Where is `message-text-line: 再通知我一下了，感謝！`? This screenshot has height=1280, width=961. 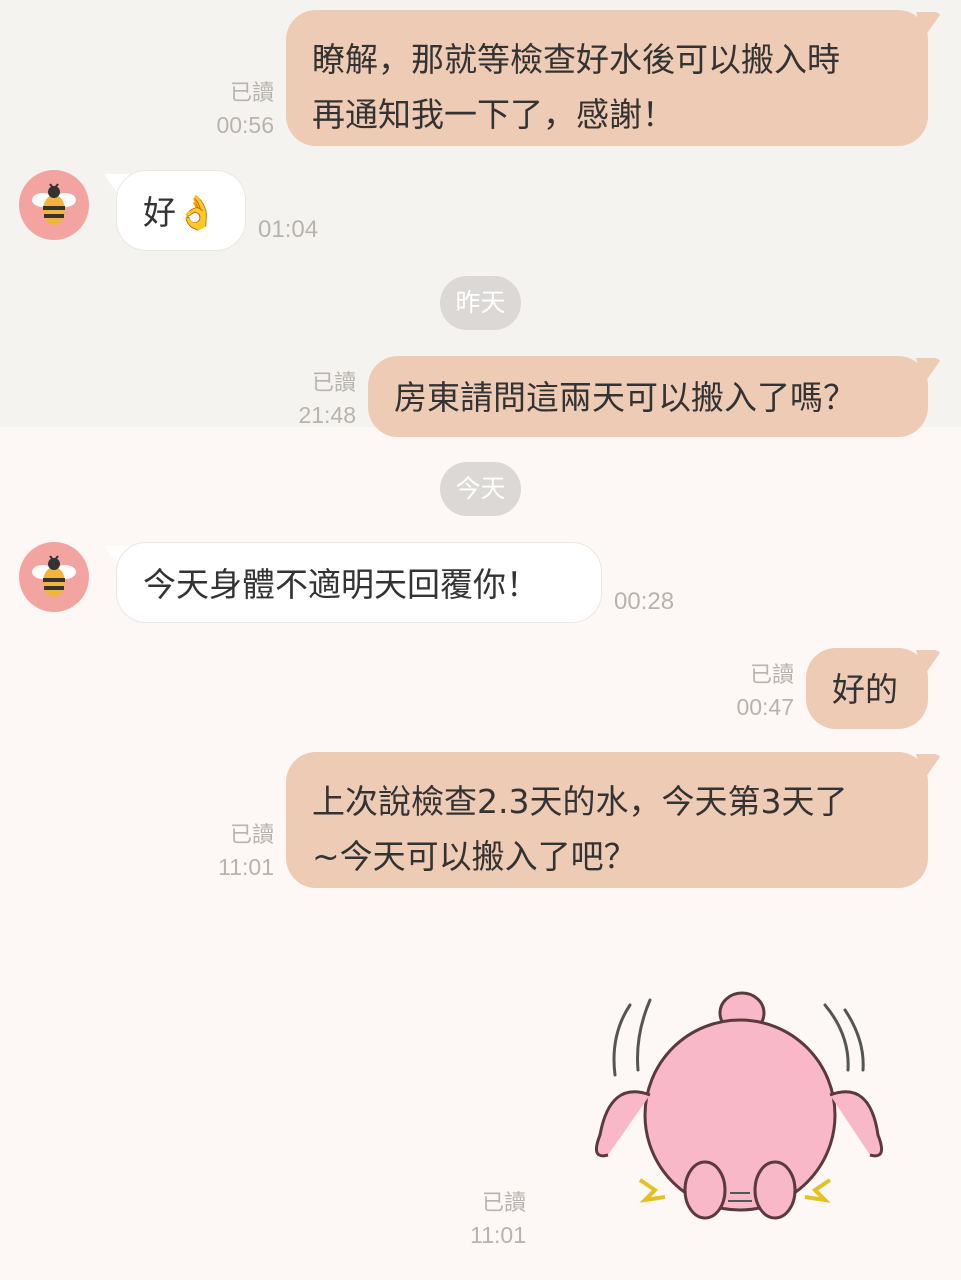 message-text-line: 再通知我一下了，感謝！ is located at coordinates (493, 114).